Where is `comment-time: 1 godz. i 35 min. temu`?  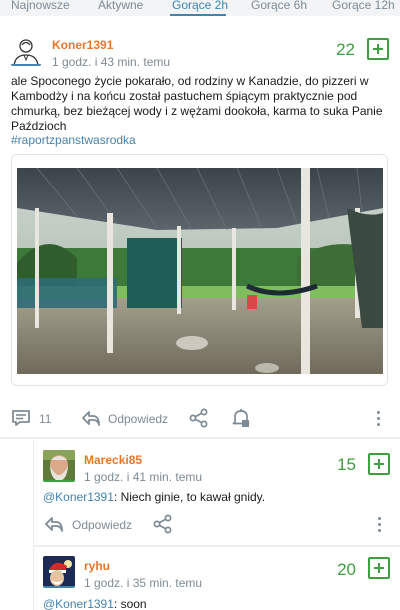
comment-time: 1 godz. i 35 min. temu is located at coordinates (143, 583).